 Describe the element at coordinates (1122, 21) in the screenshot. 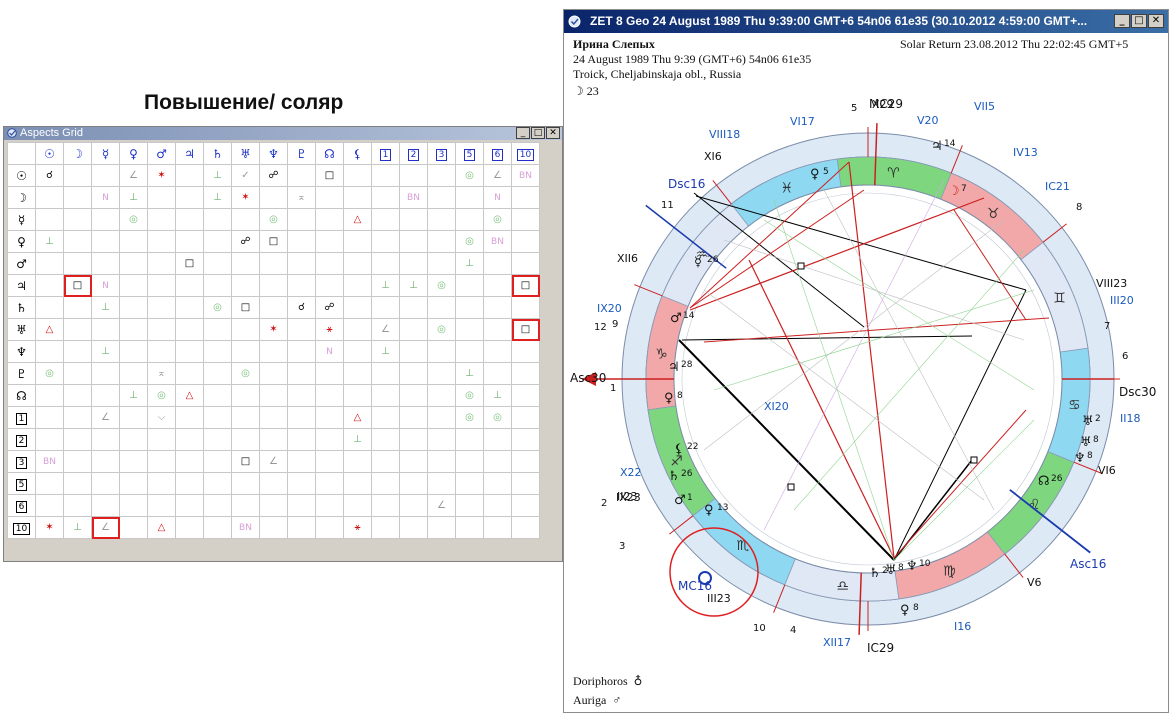

I see `minimize-button: _` at that location.